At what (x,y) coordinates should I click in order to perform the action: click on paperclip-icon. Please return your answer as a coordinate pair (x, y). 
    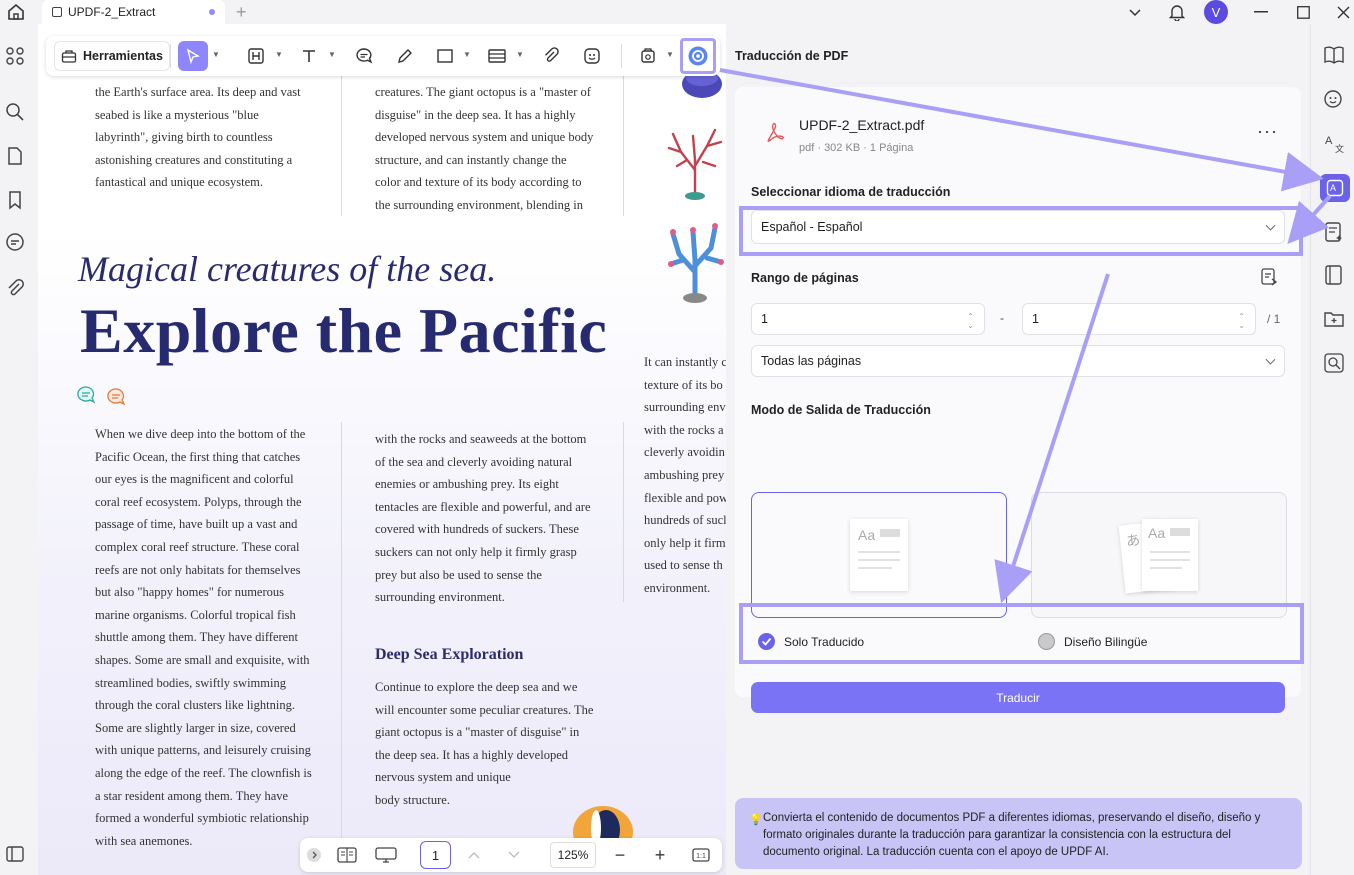
    Looking at the image, I should click on (552, 54).